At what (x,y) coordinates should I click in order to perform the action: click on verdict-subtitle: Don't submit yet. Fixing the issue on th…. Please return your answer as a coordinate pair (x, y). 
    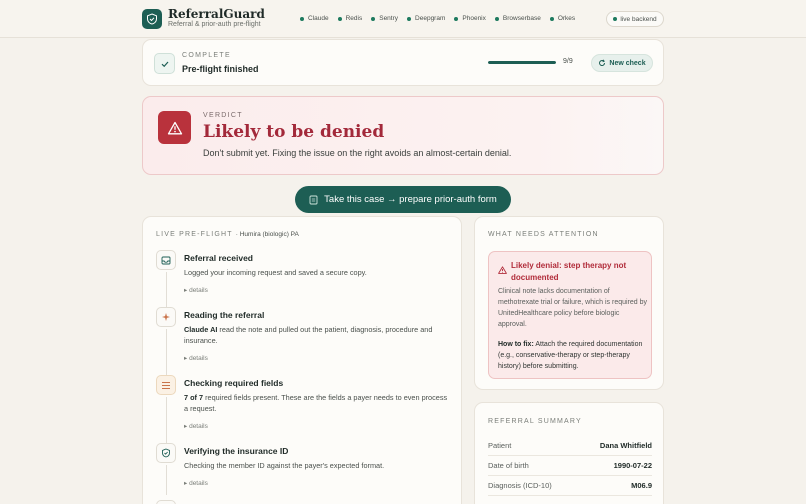
    Looking at the image, I should click on (357, 153).